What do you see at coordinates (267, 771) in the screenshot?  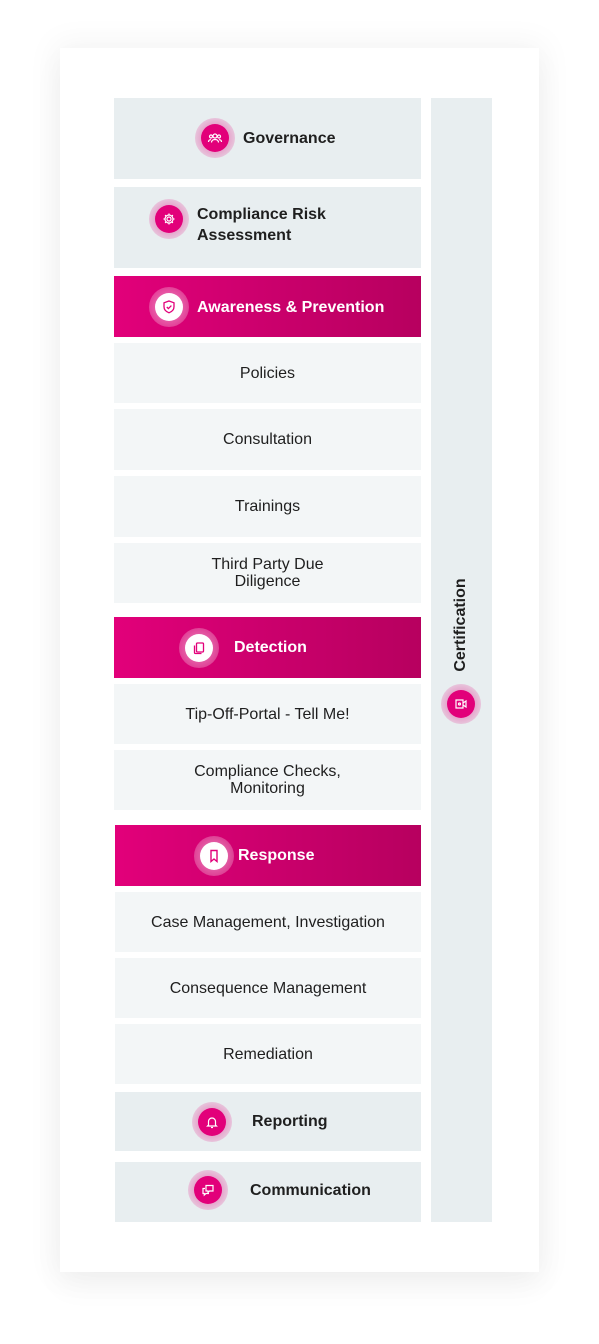 I see `label-line: Compliance Checks,` at bounding box center [267, 771].